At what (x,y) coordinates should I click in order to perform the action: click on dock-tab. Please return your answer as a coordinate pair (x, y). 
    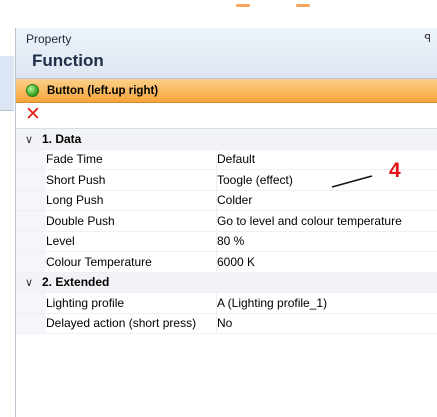
    Looking at the image, I should click on (7, 83).